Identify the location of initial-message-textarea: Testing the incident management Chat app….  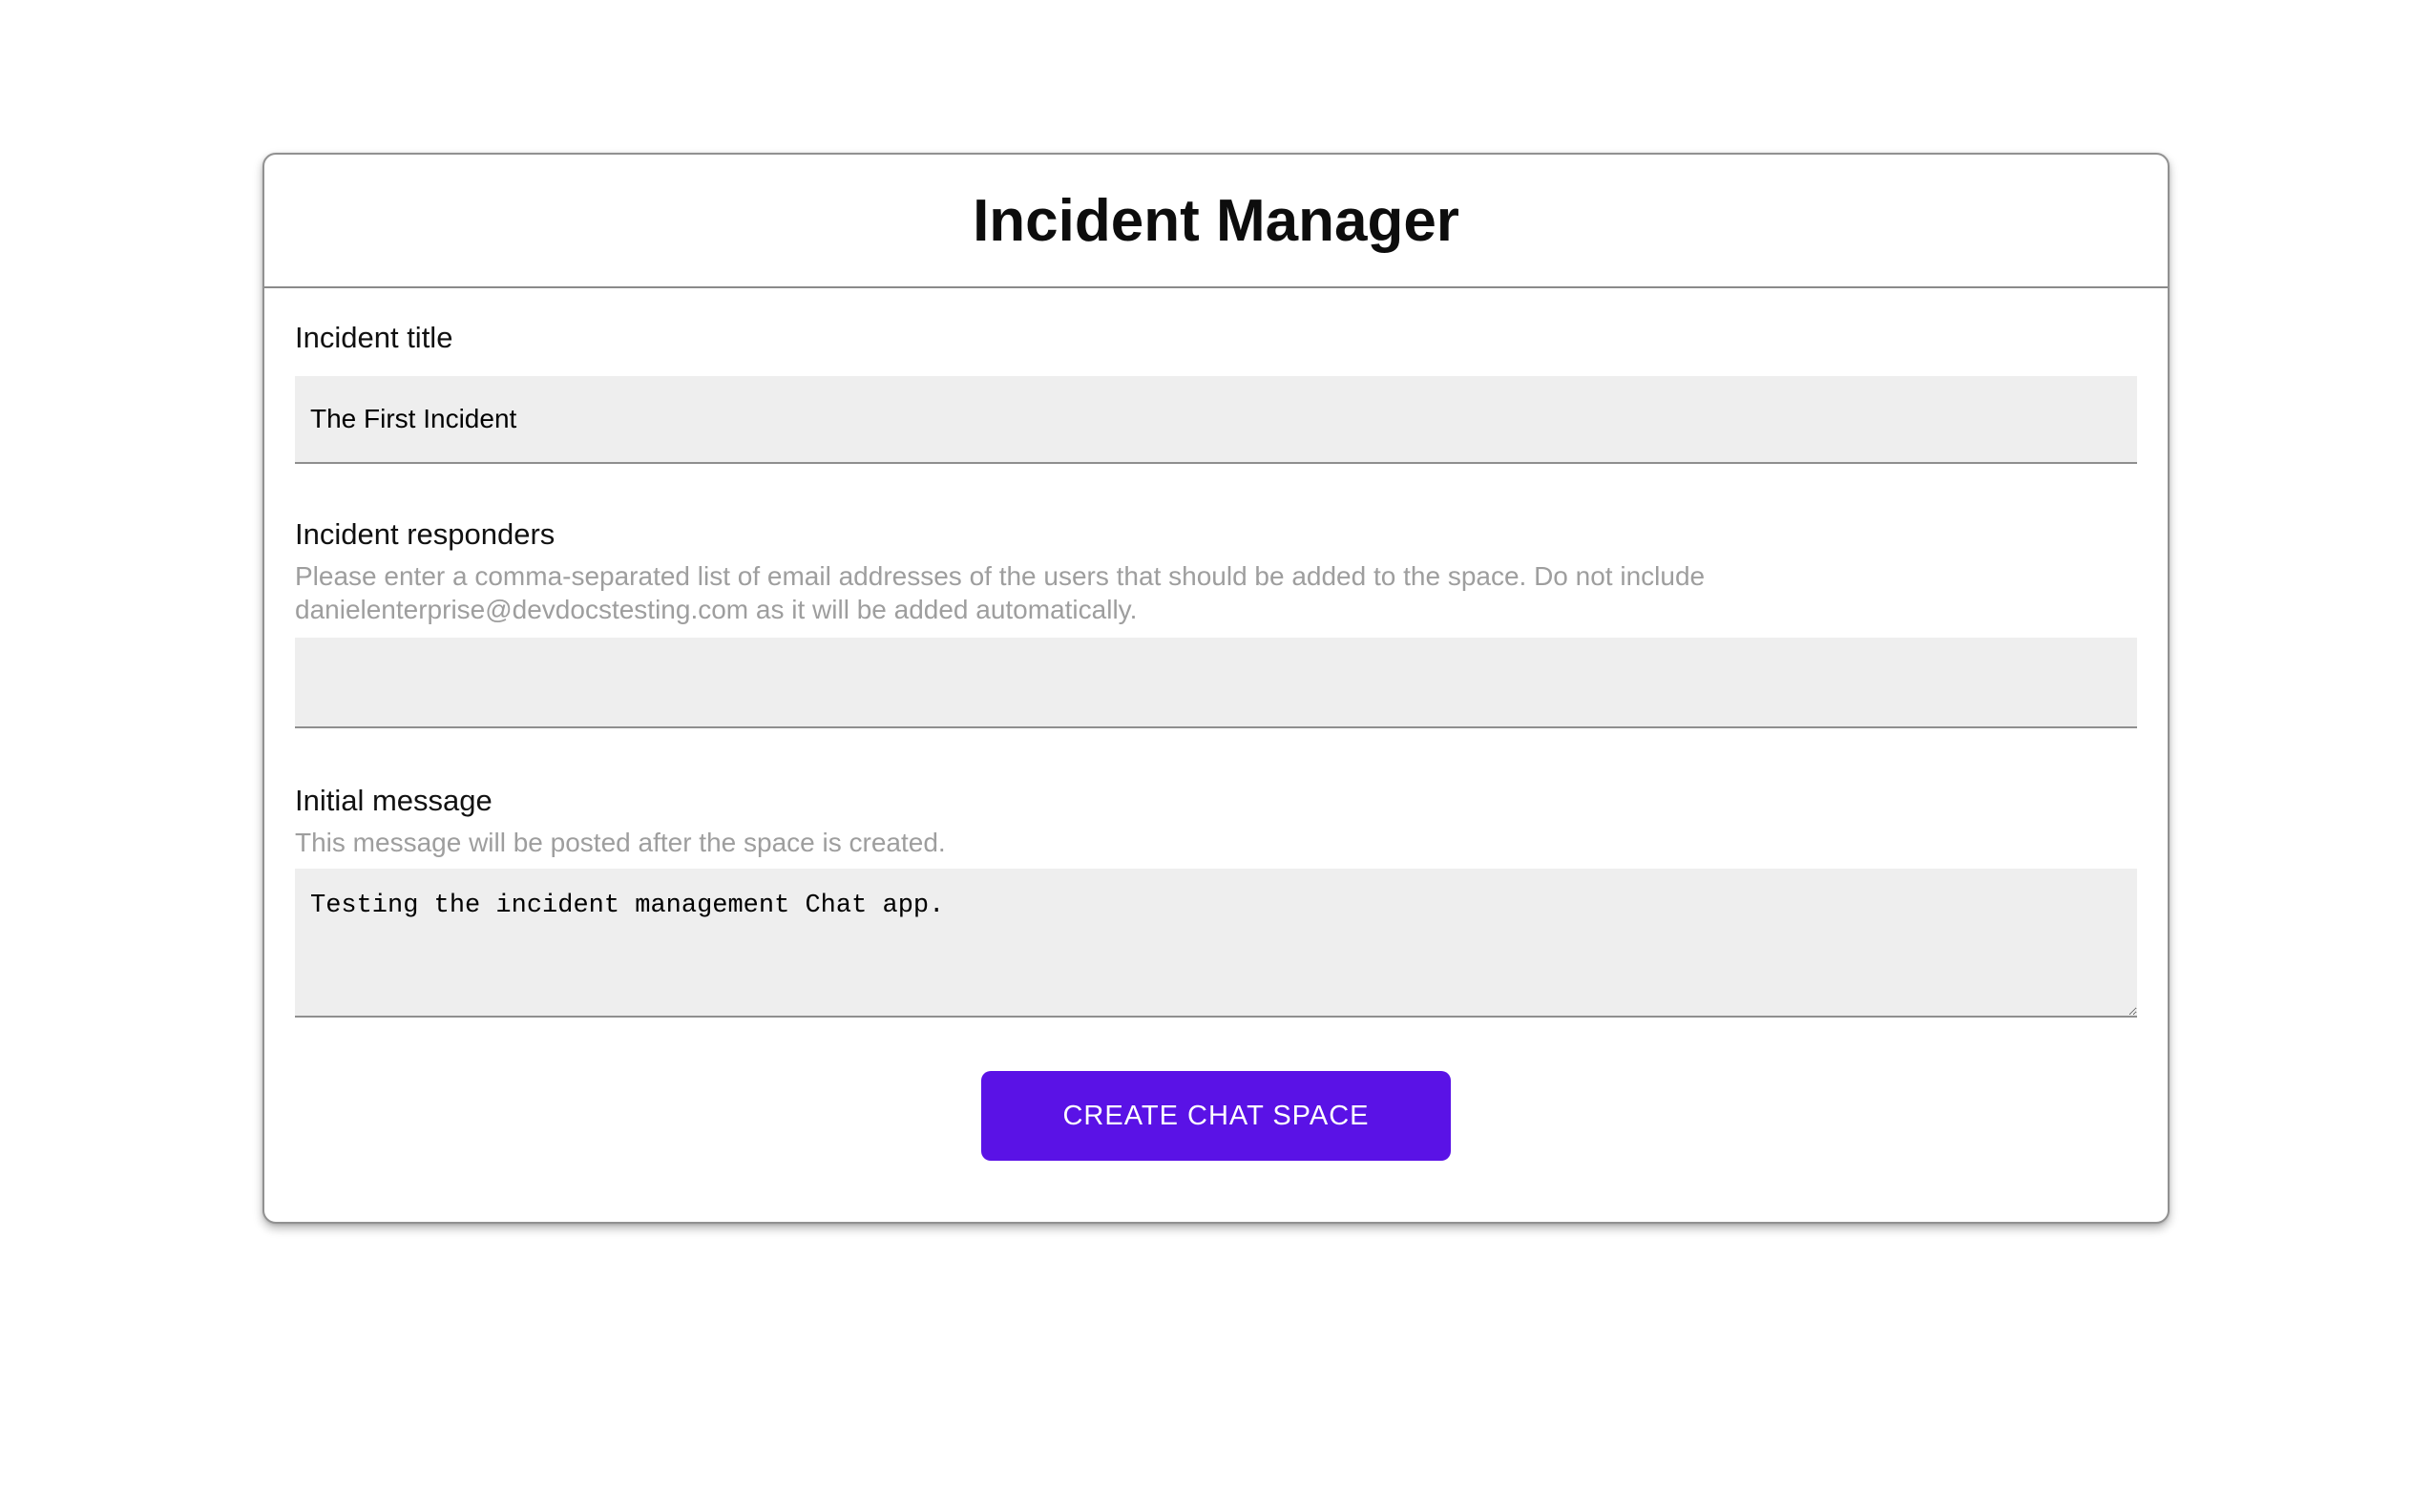
(1216, 943).